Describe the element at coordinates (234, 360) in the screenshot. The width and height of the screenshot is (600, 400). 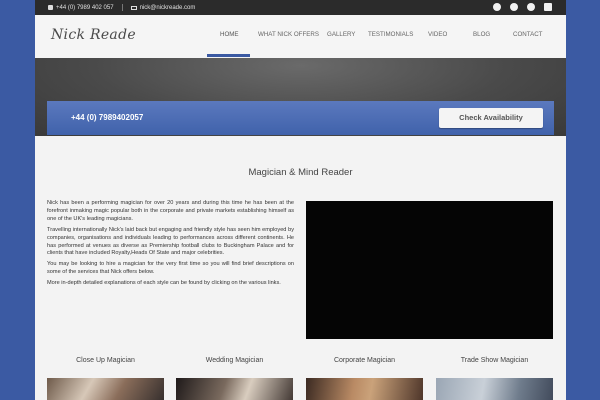
I see `service-wedding-label: Wedding Magician` at that location.